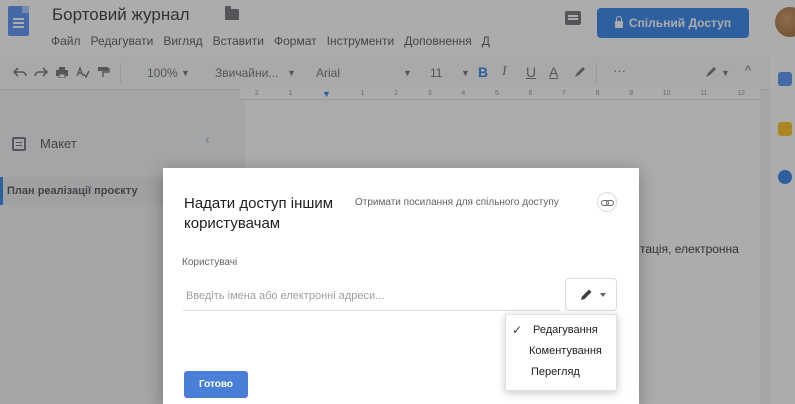 This screenshot has height=404, width=795. I want to click on permission-button, so click(591, 294).